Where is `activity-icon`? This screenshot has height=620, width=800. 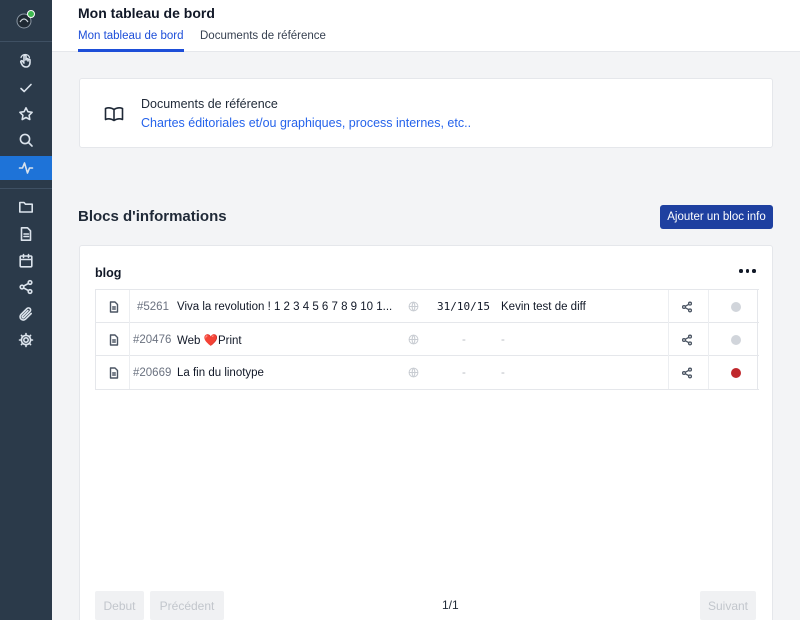
activity-icon is located at coordinates (26, 168).